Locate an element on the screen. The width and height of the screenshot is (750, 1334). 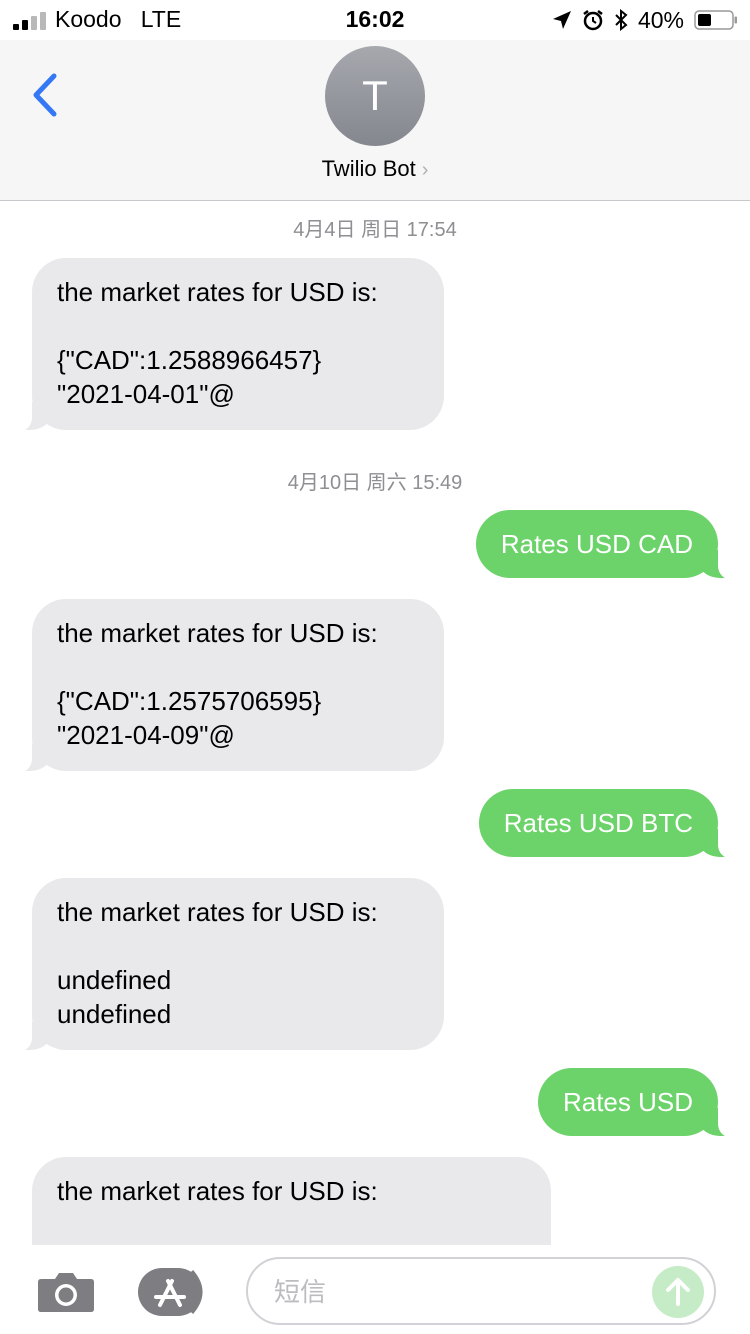
outgoing-message: Rates USD CAD is located at coordinates (607, 545).